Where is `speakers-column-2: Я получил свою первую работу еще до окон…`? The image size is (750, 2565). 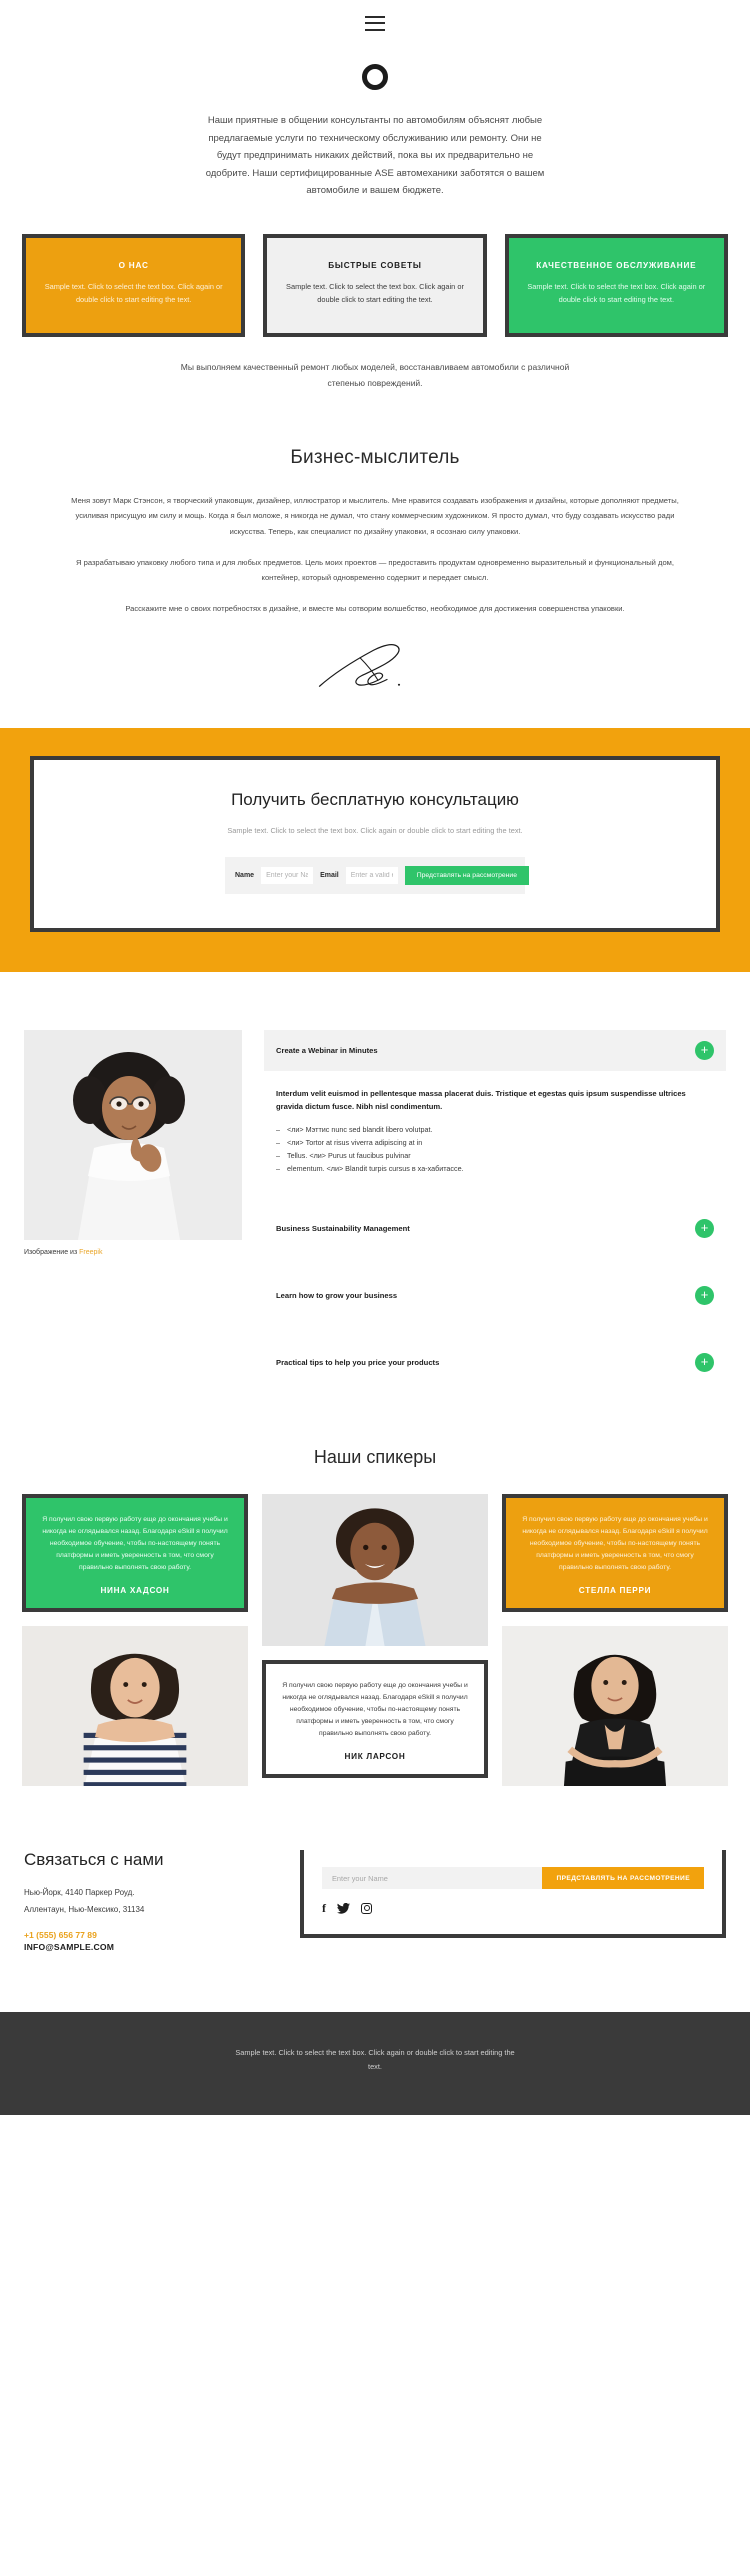
speakers-column-2: Я получил свою первую работу еще до окон… is located at coordinates (375, 1639).